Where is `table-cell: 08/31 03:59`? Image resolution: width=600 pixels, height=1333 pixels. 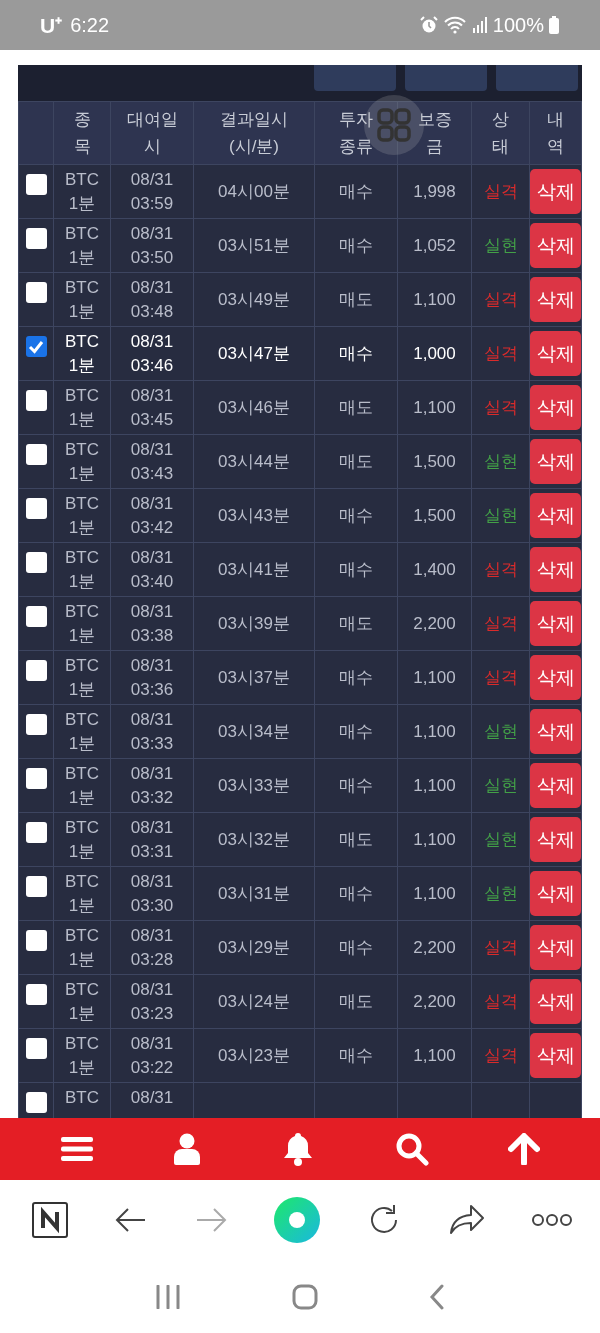 table-cell: 08/31 03:59 is located at coordinates (152, 191).